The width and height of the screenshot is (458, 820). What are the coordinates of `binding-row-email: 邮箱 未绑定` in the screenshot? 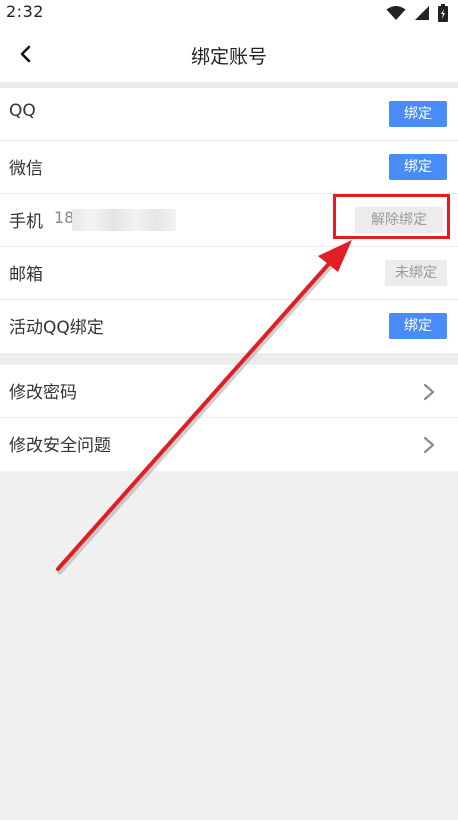 It's located at (229, 273).